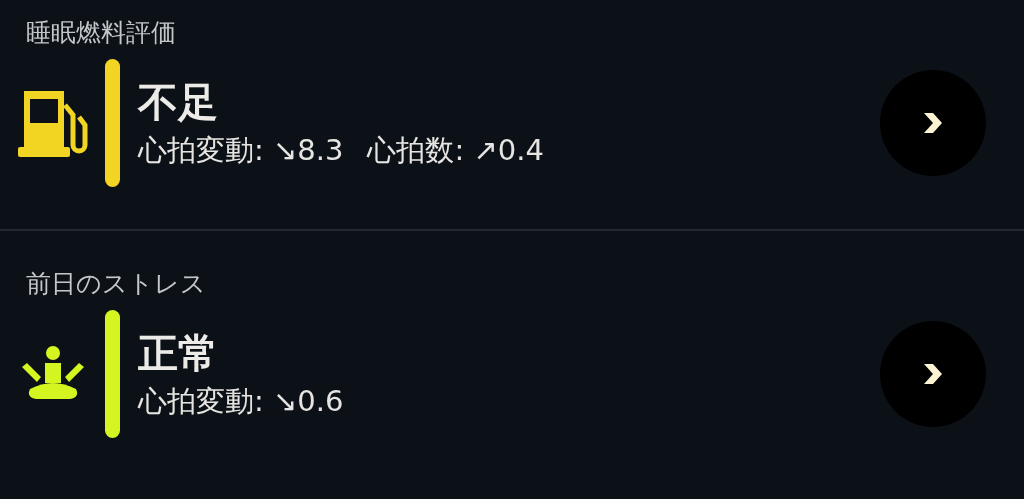 The image size is (1024, 499). I want to click on status-label: 正常, so click(178, 353).